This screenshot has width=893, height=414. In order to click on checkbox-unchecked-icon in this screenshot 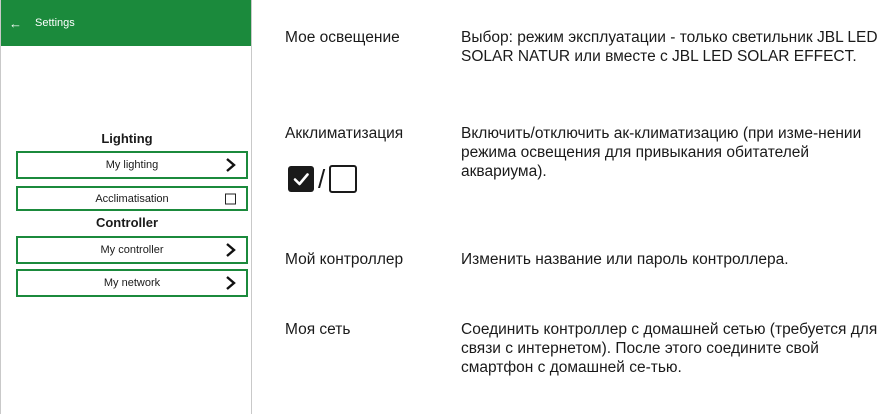, I will do `click(343, 179)`.